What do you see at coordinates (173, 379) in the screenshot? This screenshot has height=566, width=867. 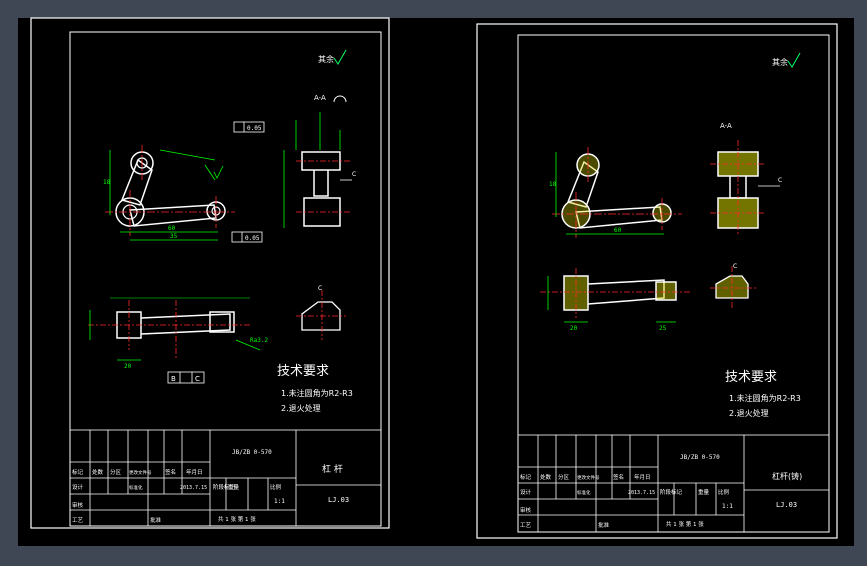 I see `svg-text: B` at bounding box center [173, 379].